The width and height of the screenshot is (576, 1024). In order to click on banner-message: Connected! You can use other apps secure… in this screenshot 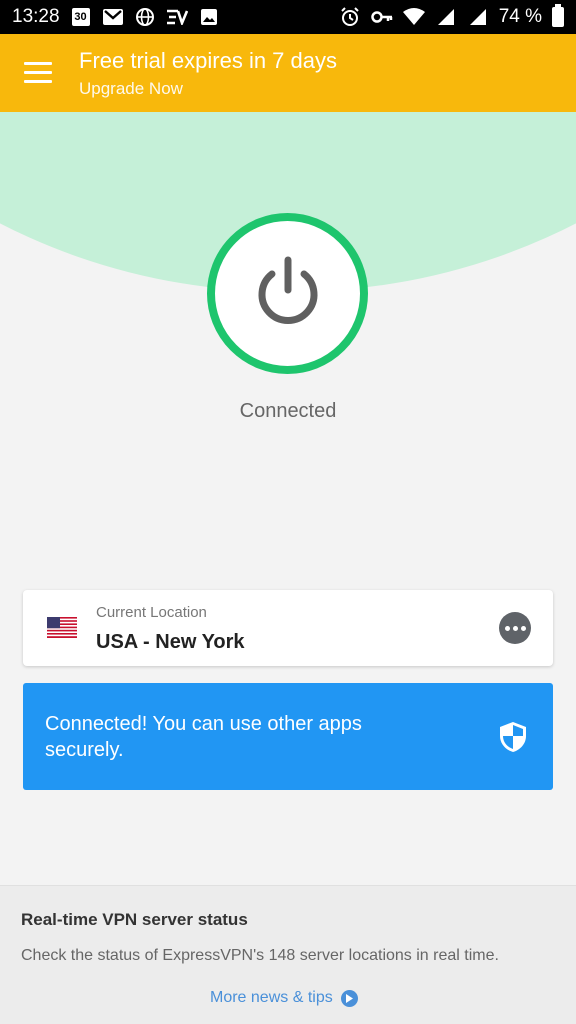, I will do `click(203, 737)`.